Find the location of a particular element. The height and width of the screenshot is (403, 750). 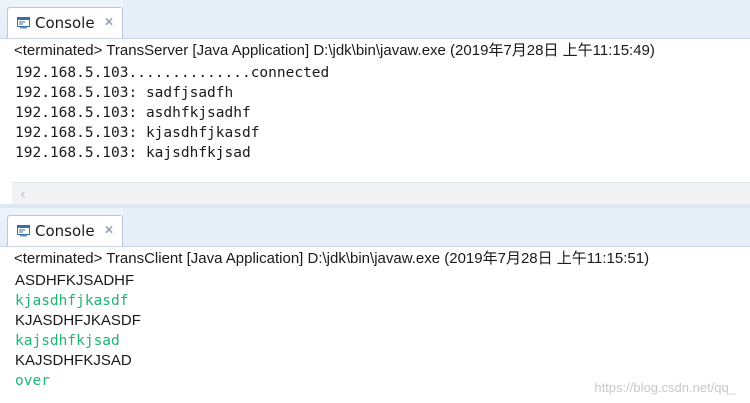

input-echo-line: kajsdhfkjsad is located at coordinates (67, 341).